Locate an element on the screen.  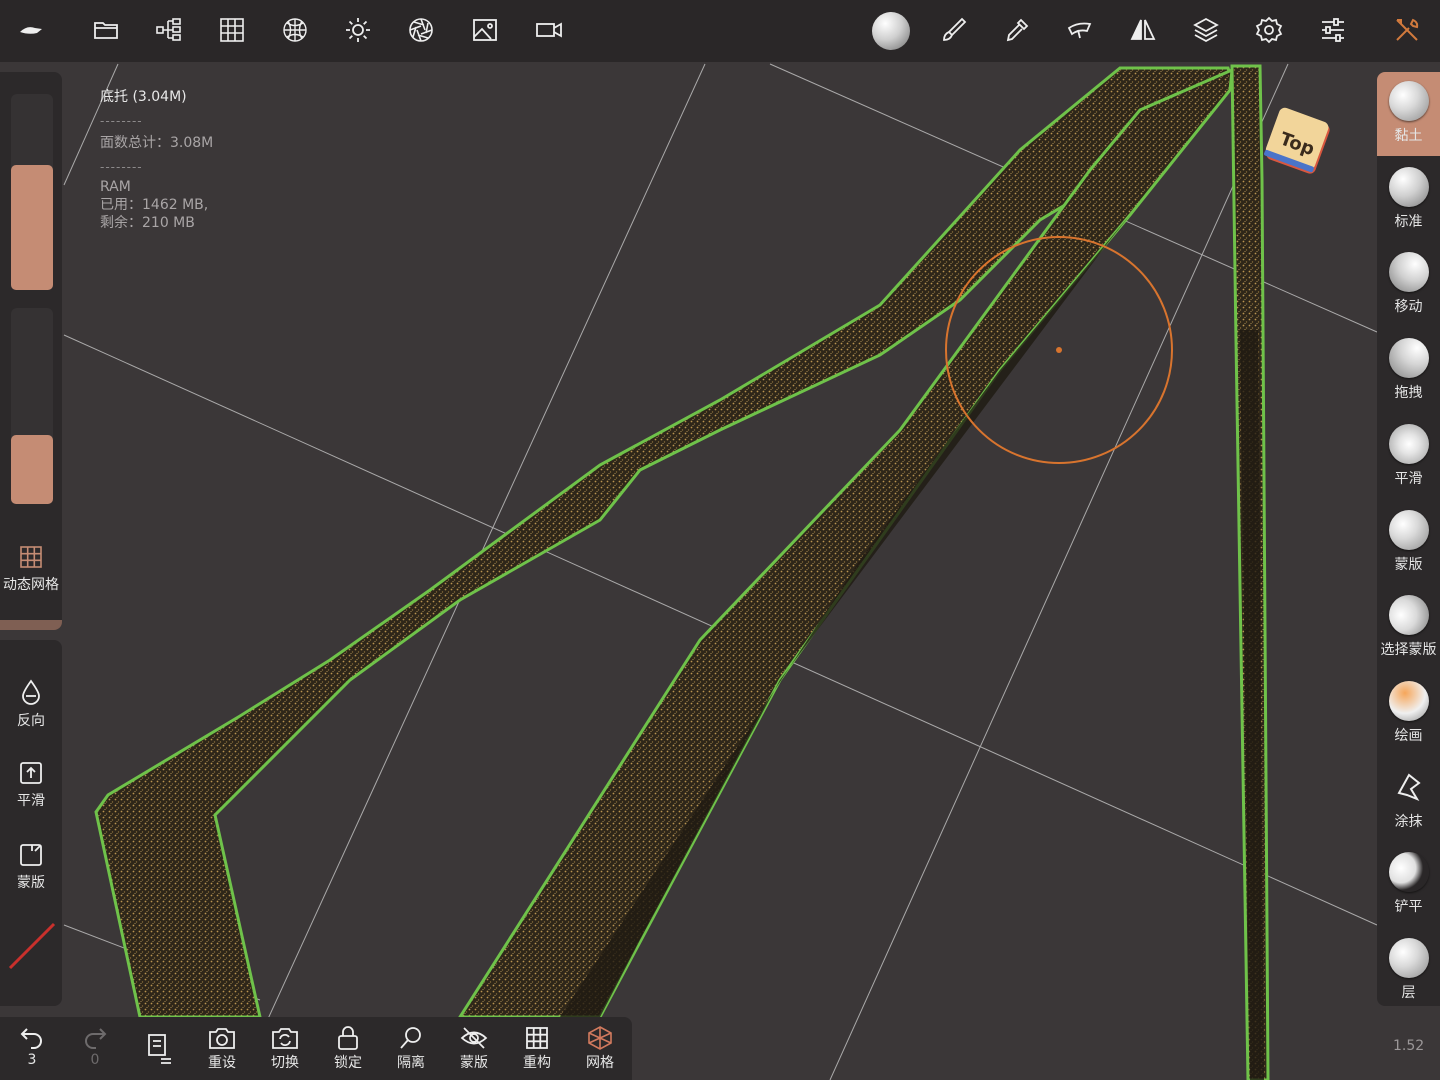
dynamic-mesh-button: 动态网格 is located at coordinates (31, 569).